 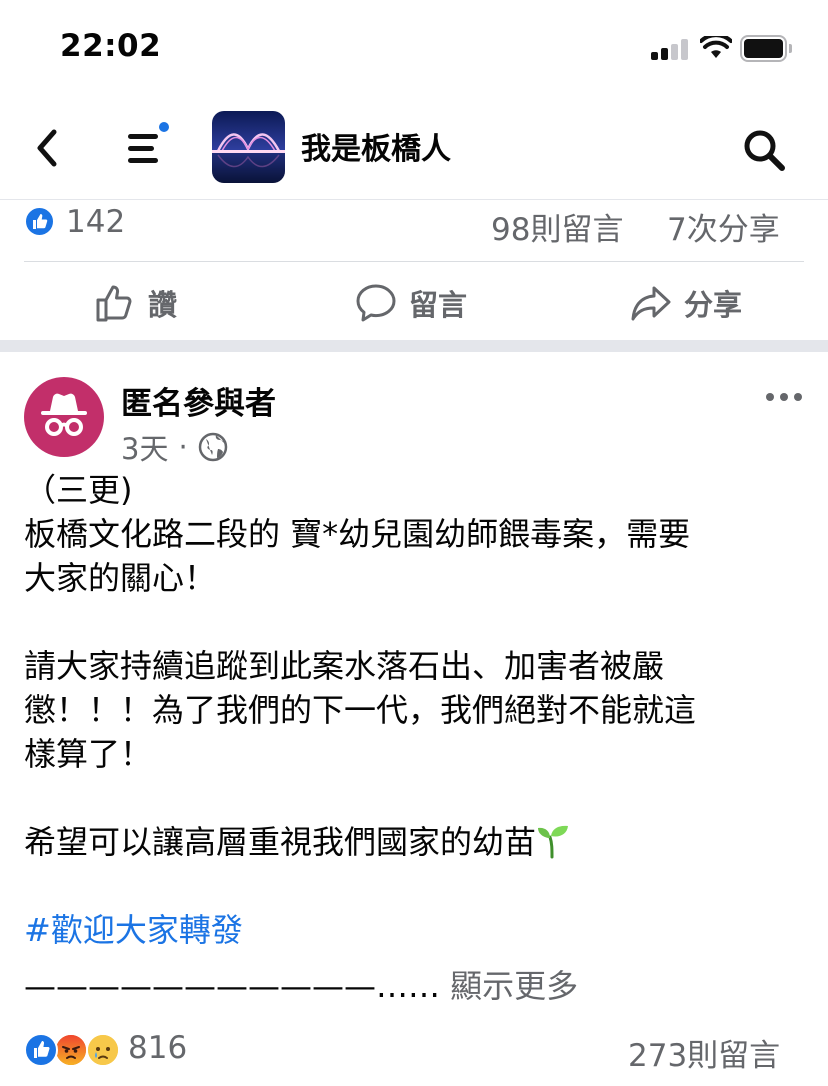 I want to click on more-options-icon, so click(x=784, y=397).